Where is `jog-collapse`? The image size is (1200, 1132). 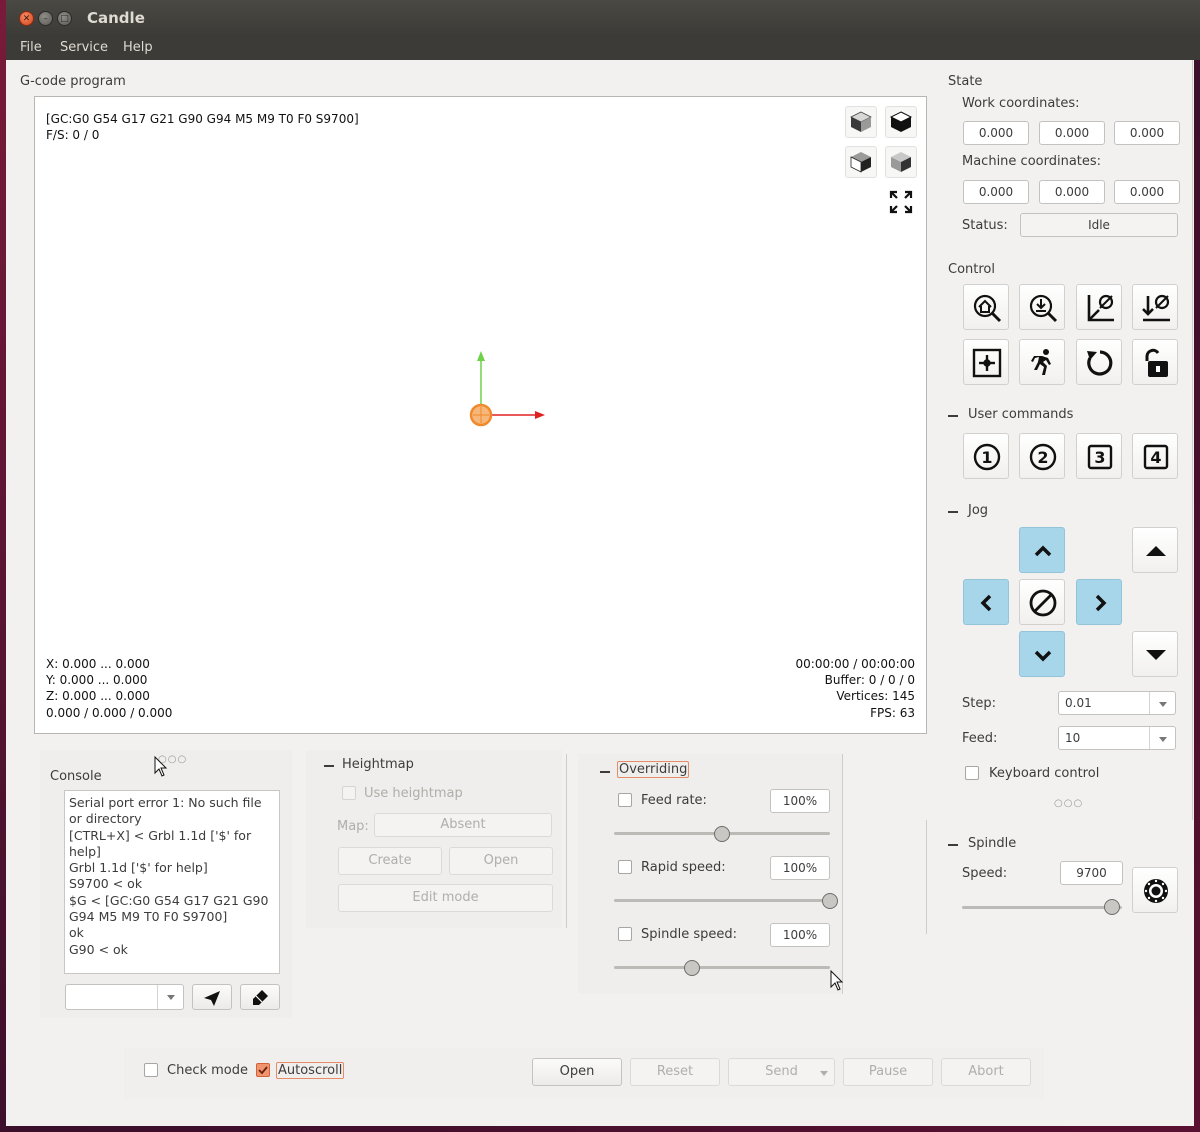
jog-collapse is located at coordinates (953, 512).